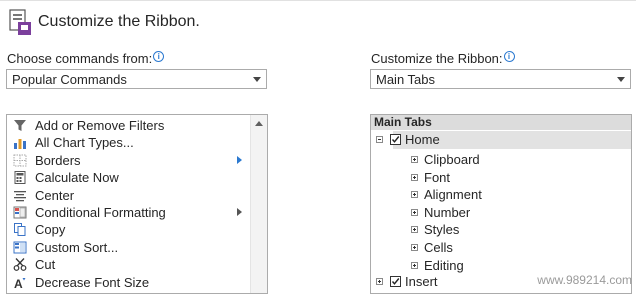 The height and width of the screenshot is (294, 636). What do you see at coordinates (136, 79) in the screenshot?
I see `choose-commands-dropdown: Popular Commands` at bounding box center [136, 79].